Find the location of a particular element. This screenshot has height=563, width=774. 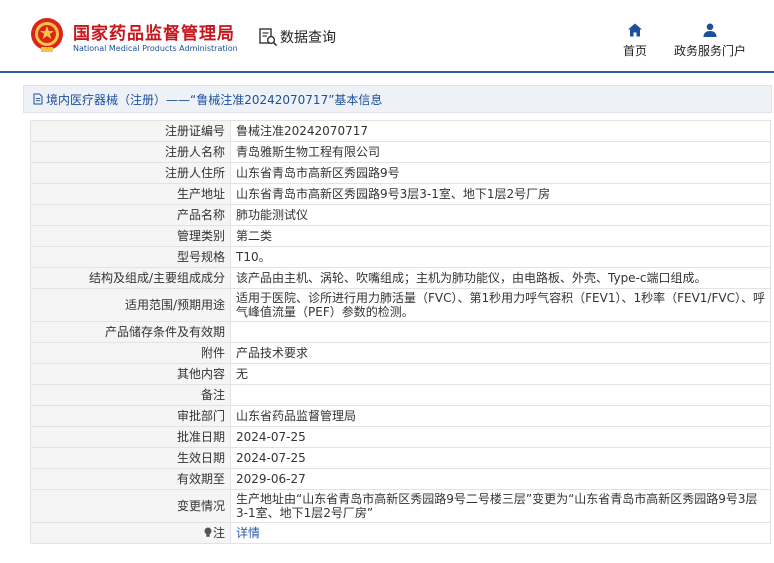

table-row: 生产地址 山东省青岛市高新区秀园路9号3层3-1室、地下1层2号厂房 is located at coordinates (400, 194).